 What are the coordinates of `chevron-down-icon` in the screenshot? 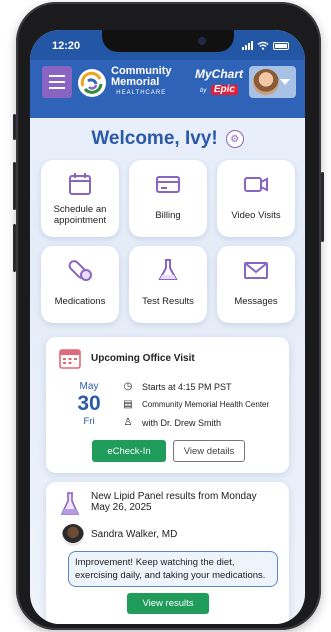 It's located at (285, 82).